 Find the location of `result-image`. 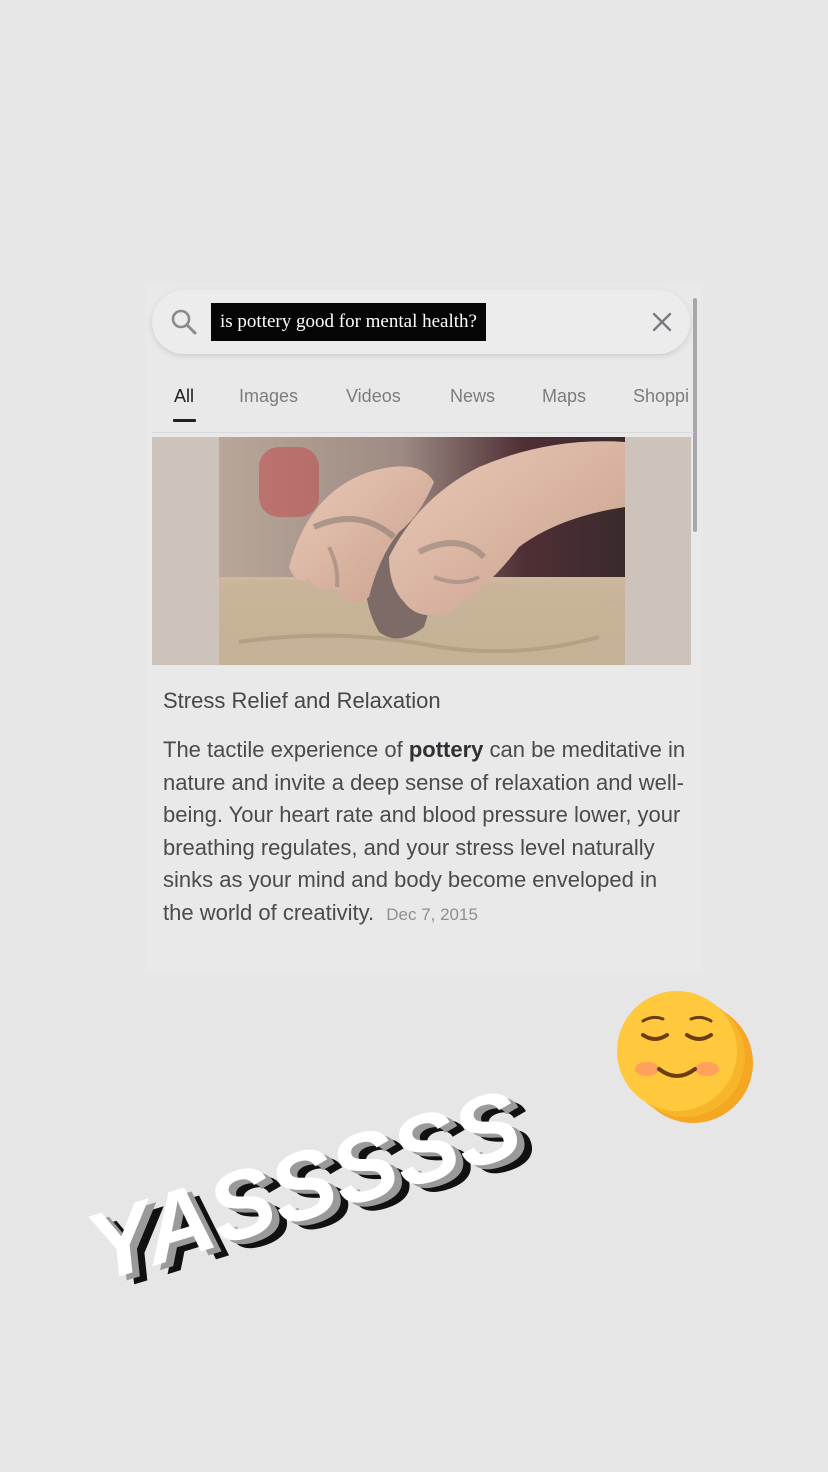

result-image is located at coordinates (421, 551).